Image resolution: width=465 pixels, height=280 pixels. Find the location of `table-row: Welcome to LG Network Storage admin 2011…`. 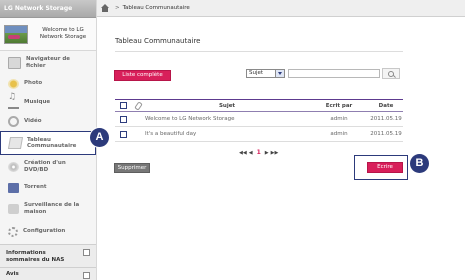

table-row: Welcome to LG Network Storage admin 2011… is located at coordinates (259, 119).